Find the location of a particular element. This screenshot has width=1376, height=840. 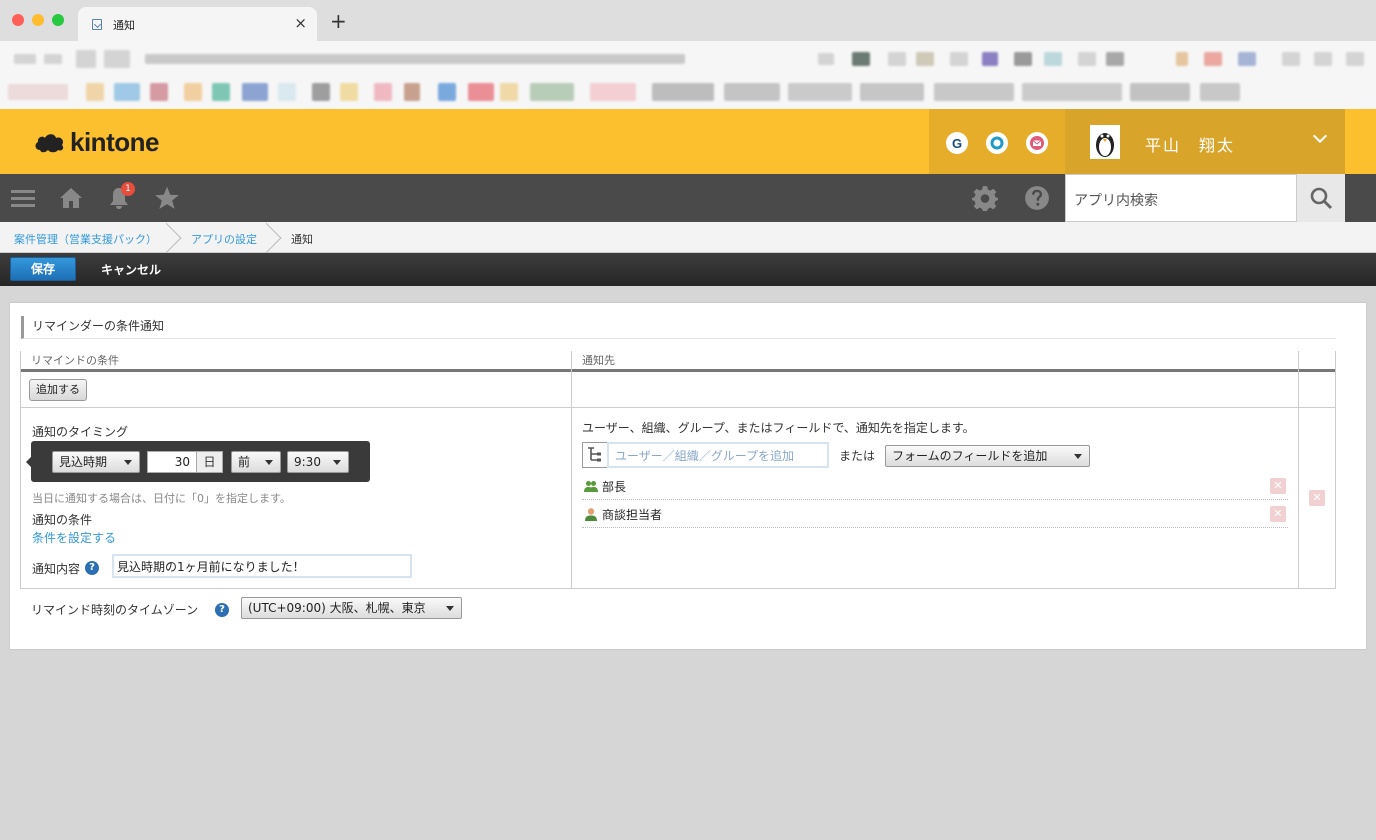

recipient-hint: ユーザー、組織、グループ、またはフィールドで、通知先を指定します。 is located at coordinates (778, 428).